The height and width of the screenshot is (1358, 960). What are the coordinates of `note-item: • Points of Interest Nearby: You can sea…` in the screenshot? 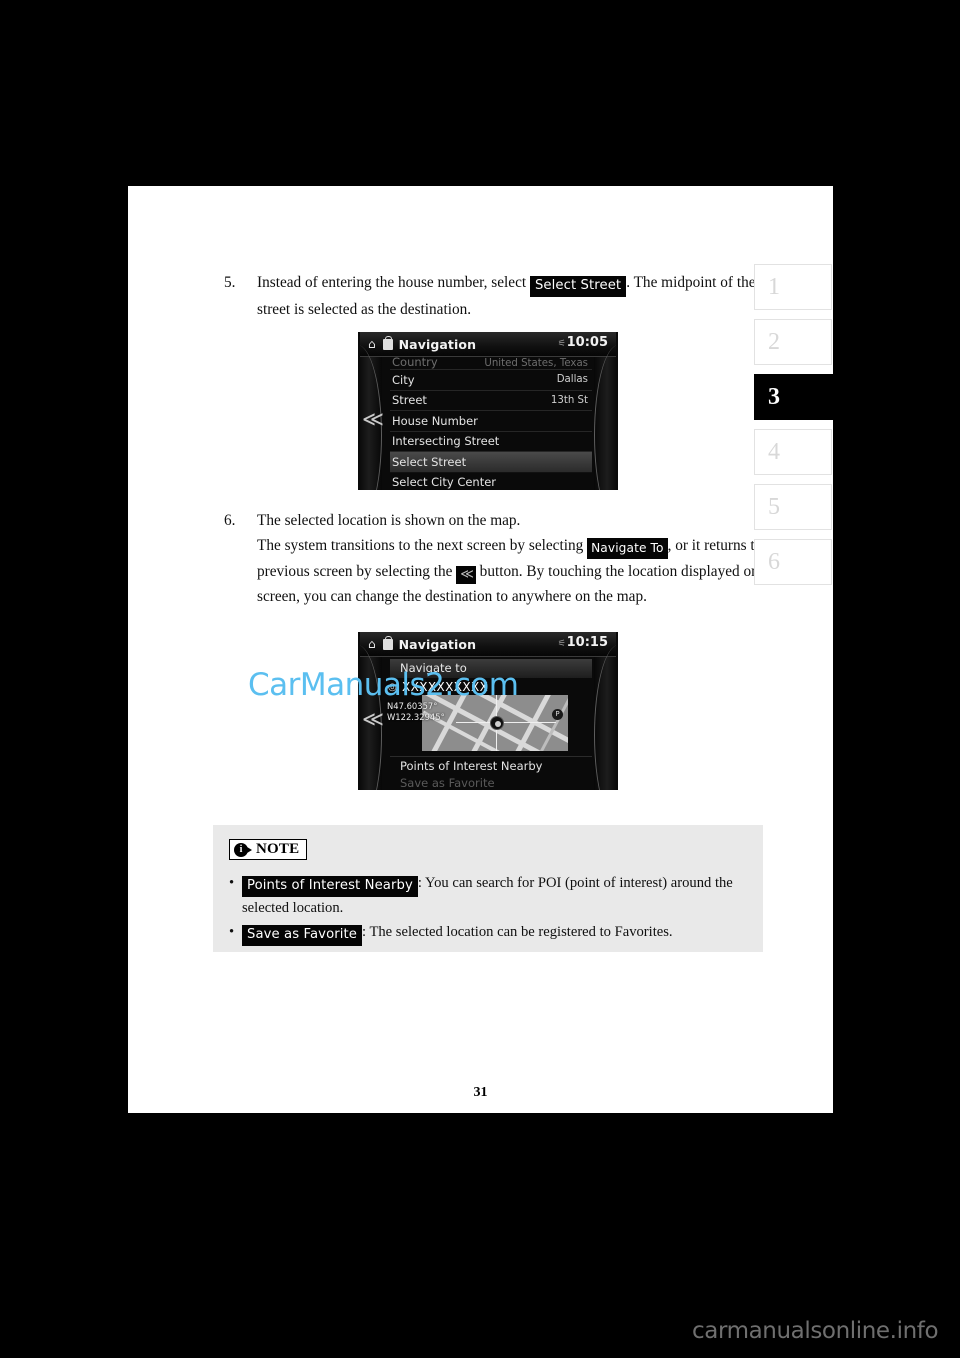 It's located at (488, 895).